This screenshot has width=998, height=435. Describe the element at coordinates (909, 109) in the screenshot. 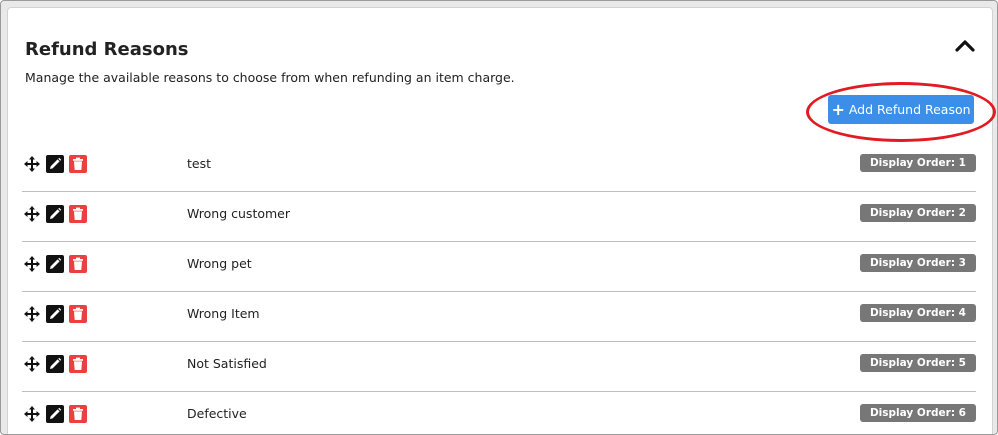

I see `add-refund-reason-label: Add Refund Reason` at that location.